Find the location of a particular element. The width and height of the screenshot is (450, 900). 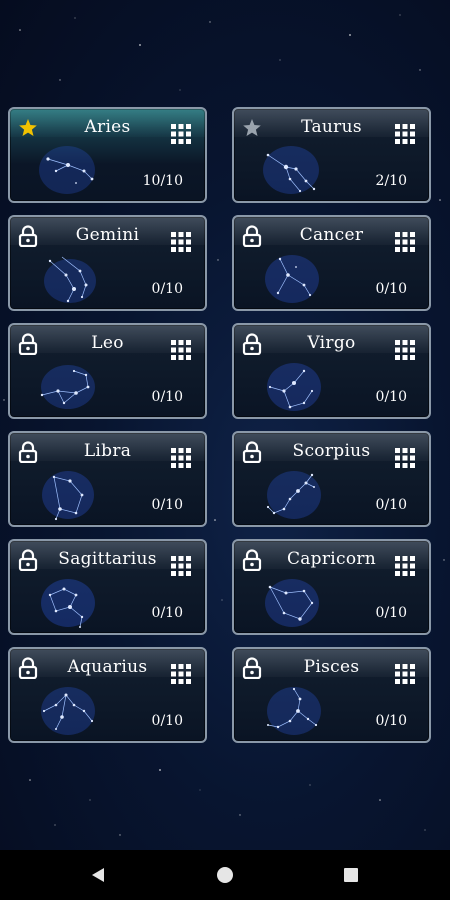

constellation-card-capricorn: Capricorn 0/10 is located at coordinates (331, 587).